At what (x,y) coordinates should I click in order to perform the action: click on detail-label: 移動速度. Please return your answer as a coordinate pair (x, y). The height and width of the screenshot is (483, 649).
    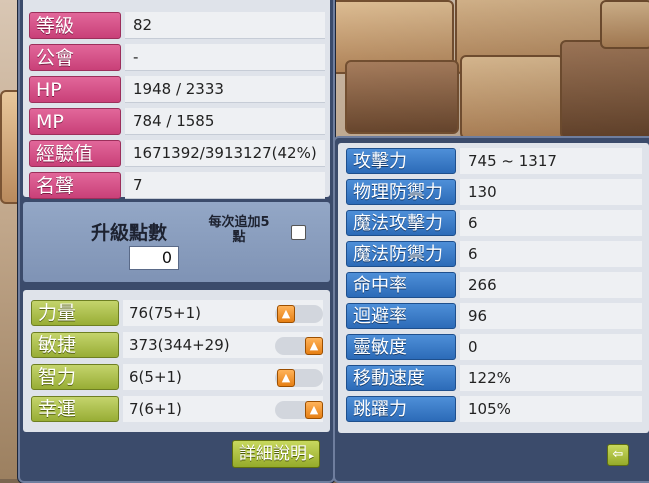
    Looking at the image, I should click on (401, 378).